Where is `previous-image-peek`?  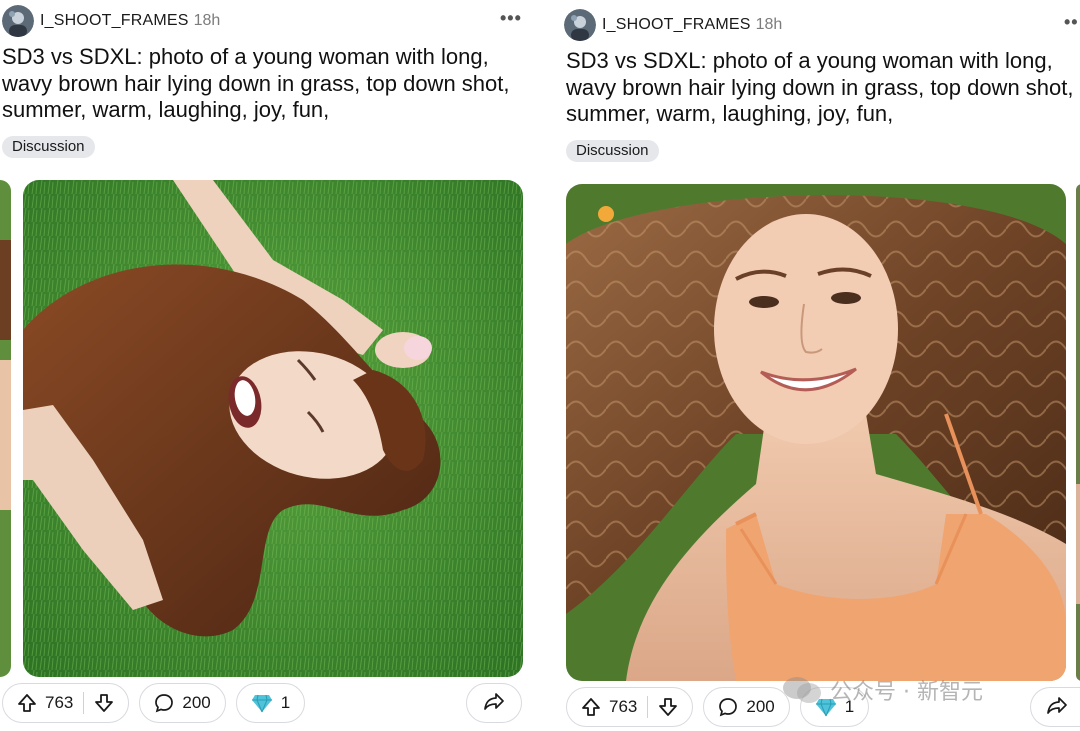
previous-image-peek is located at coordinates (5, 428).